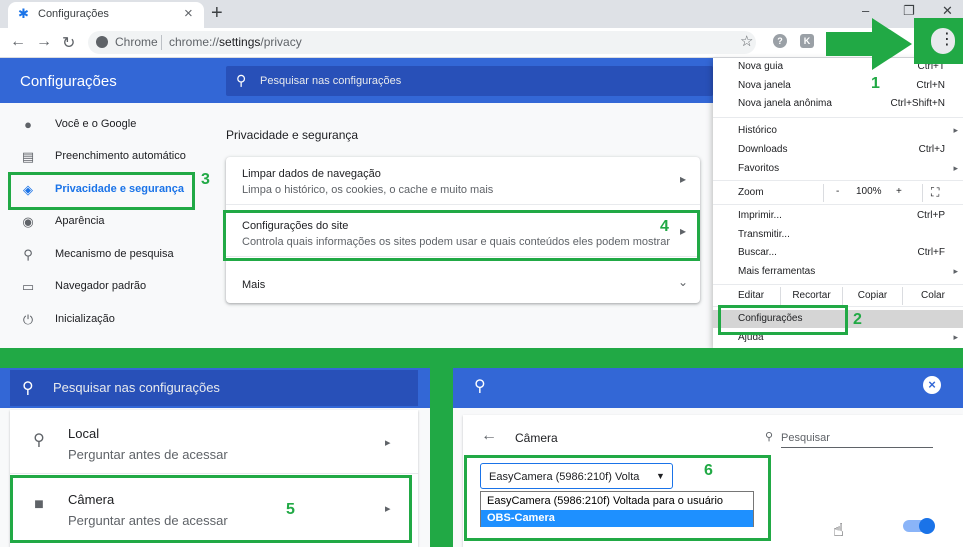 This screenshot has width=963, height=547. What do you see at coordinates (463, 285) in the screenshot?
I see `row-more: Mais ⌄` at bounding box center [463, 285].